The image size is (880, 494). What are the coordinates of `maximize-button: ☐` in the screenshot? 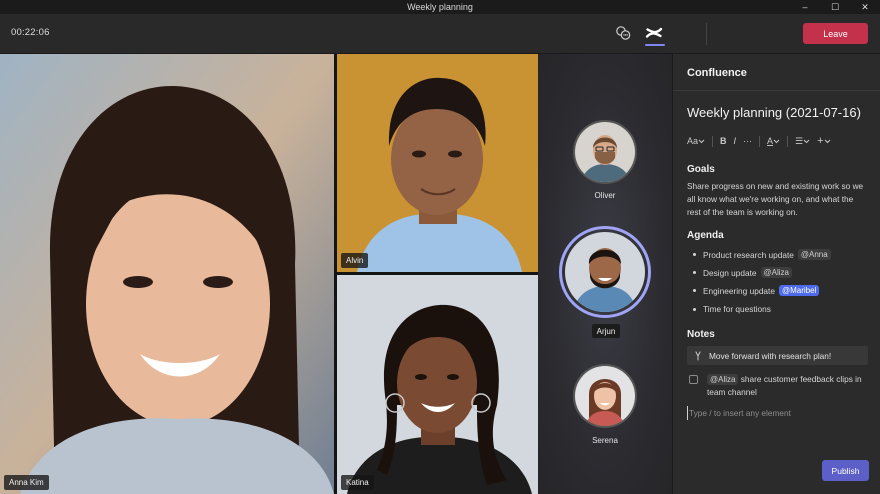 It's located at (835, 7).